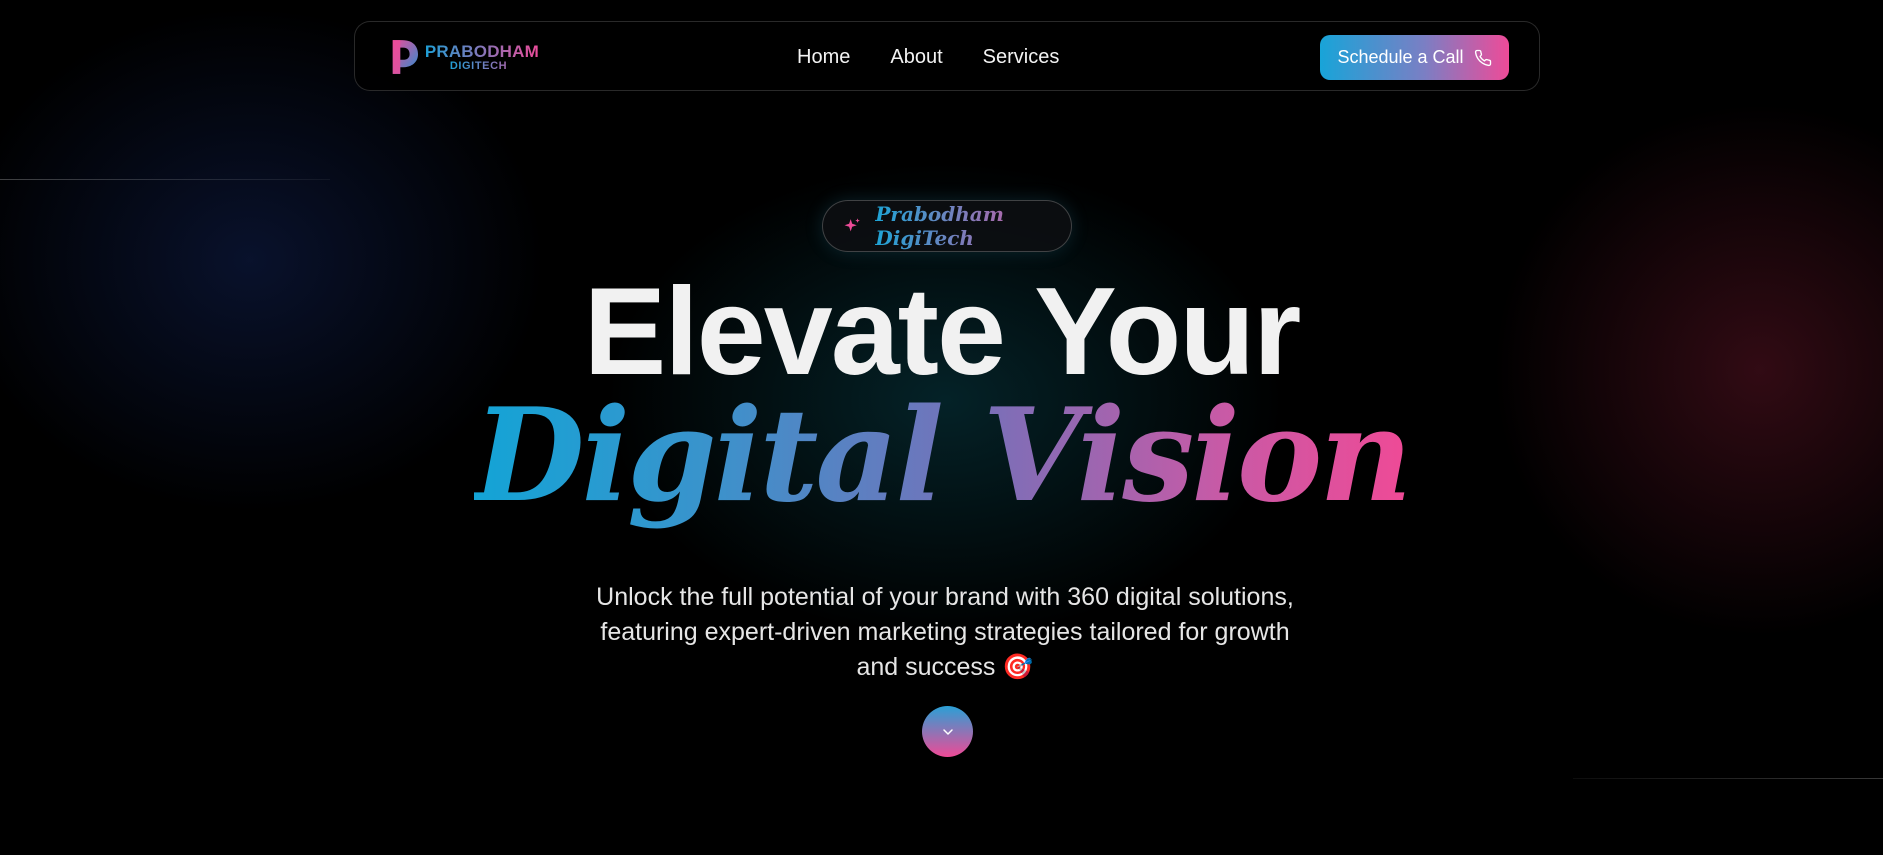  I want to click on sparkle-icon, so click(852, 225).